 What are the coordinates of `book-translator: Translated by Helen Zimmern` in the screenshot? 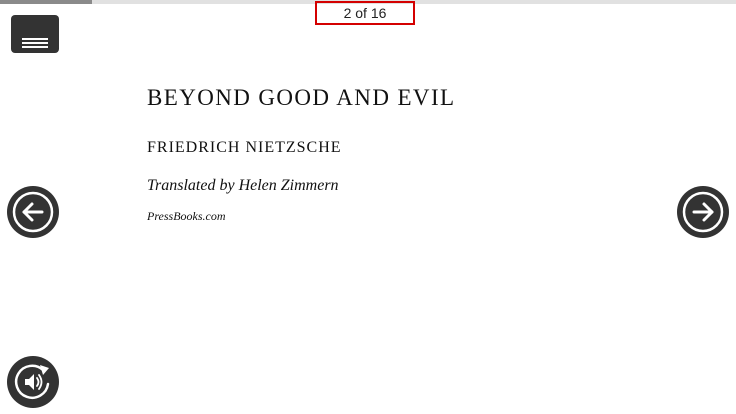 It's located at (243, 185).